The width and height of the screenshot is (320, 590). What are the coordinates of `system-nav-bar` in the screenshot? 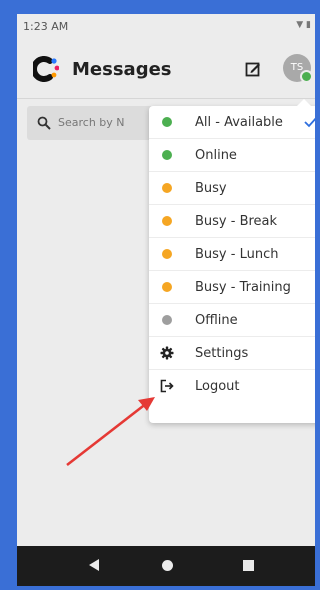 It's located at (166, 566).